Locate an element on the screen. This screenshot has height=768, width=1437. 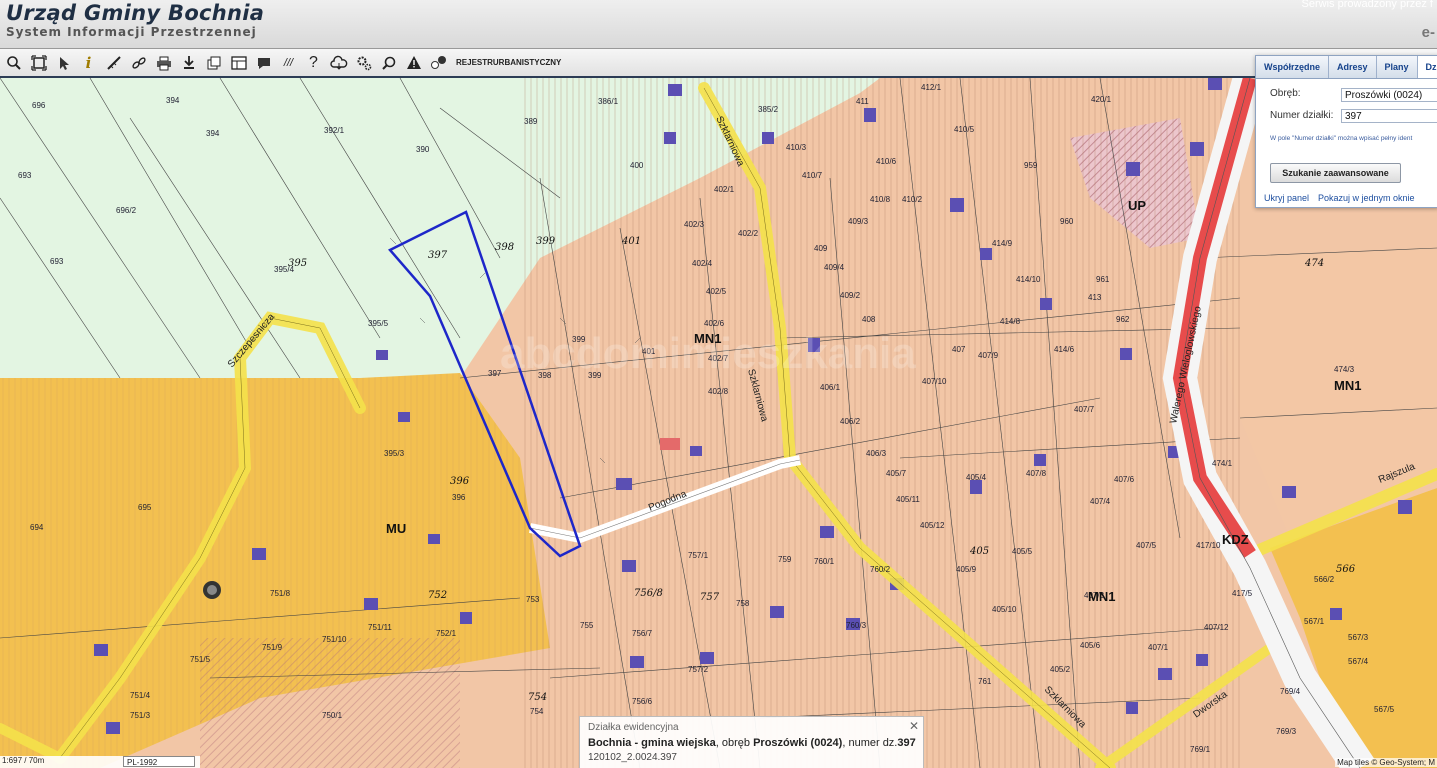
parcel-label: 757/1 is located at coordinates (698, 555).